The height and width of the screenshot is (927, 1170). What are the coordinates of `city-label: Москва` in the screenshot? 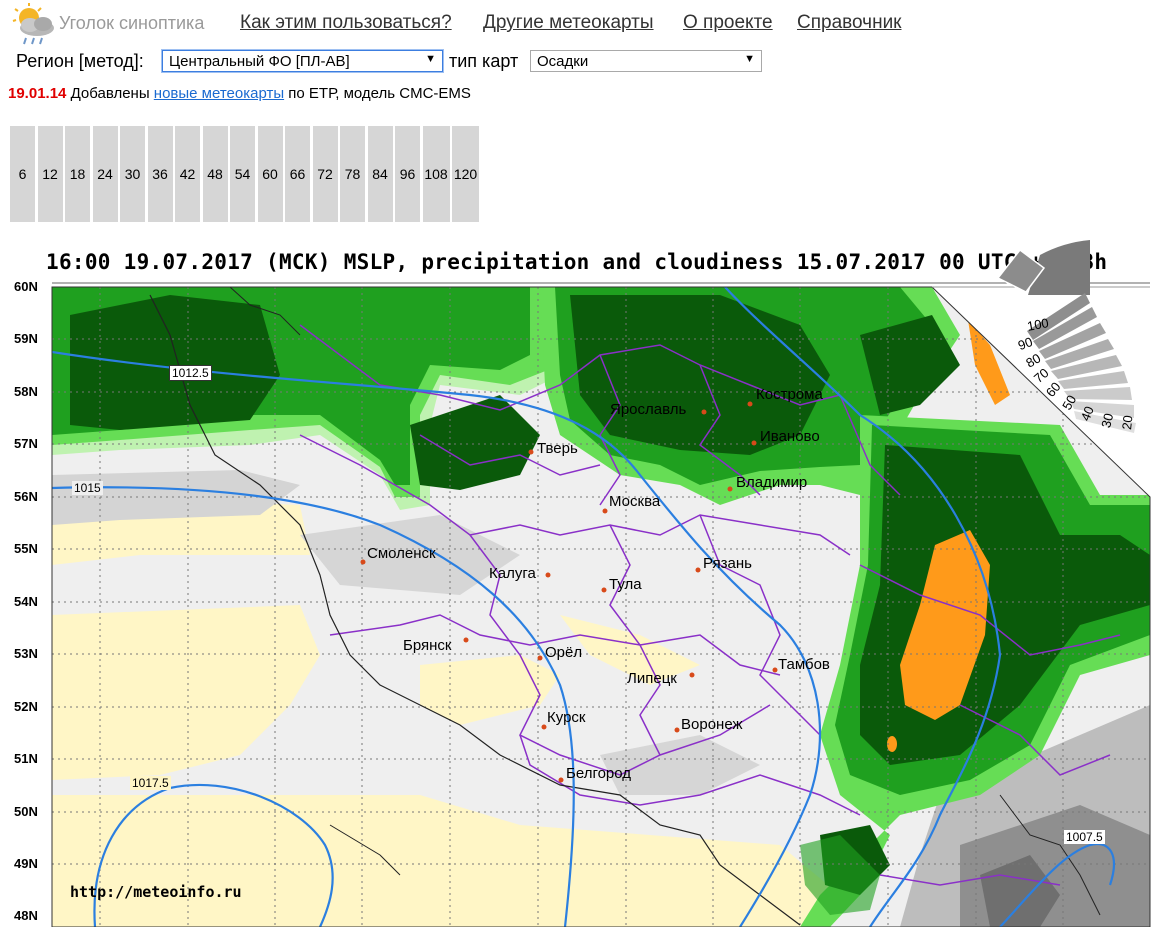 It's located at (635, 501).